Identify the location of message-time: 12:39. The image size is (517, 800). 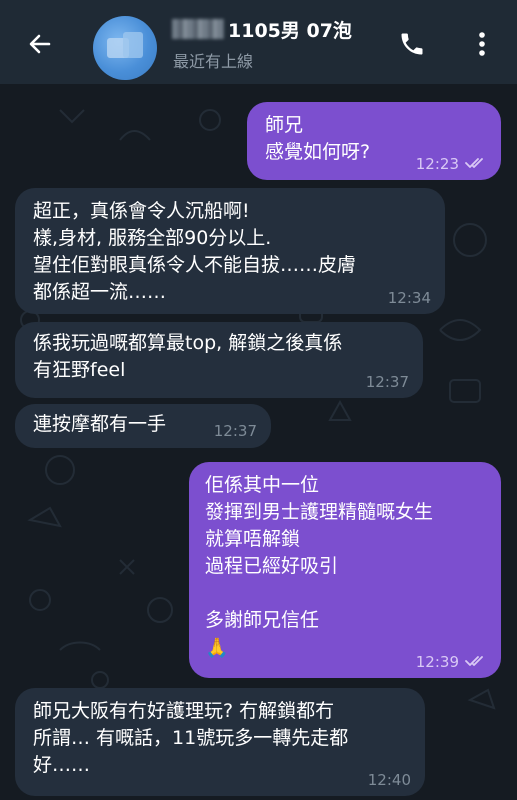
(437, 662).